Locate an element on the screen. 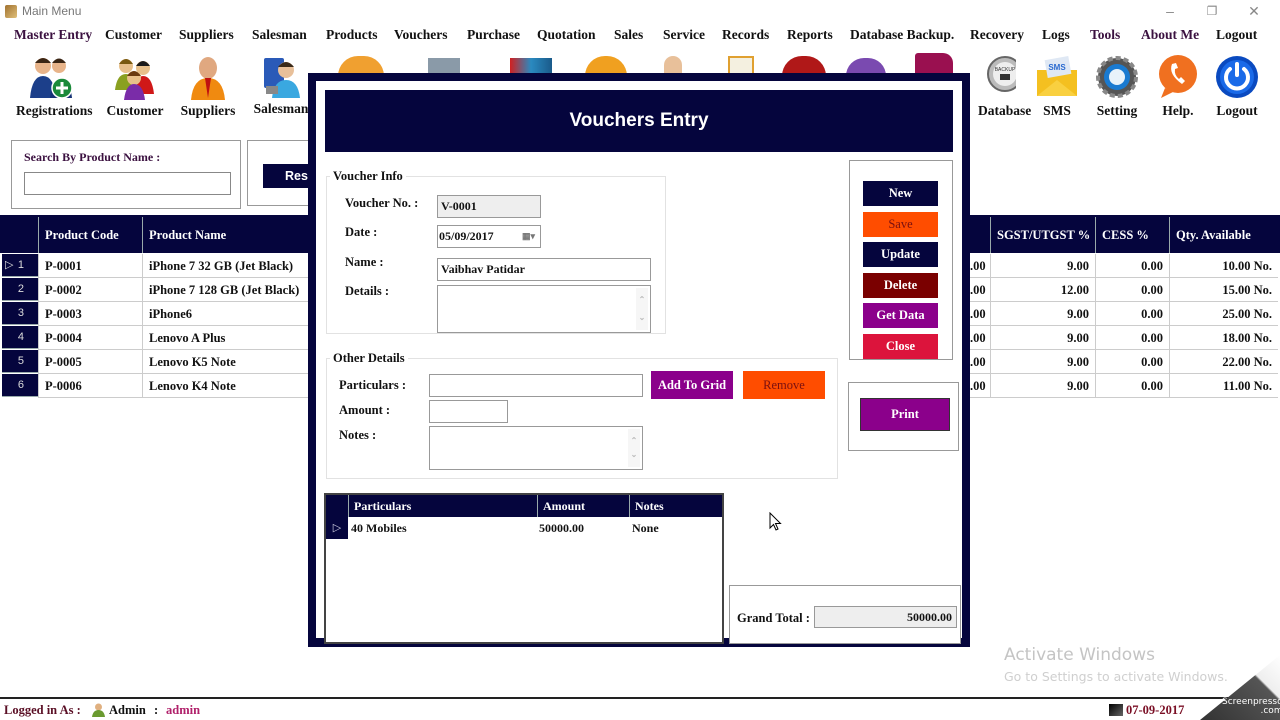 The height and width of the screenshot is (720, 1280). cell-product-code: P-0005 is located at coordinates (90, 362).